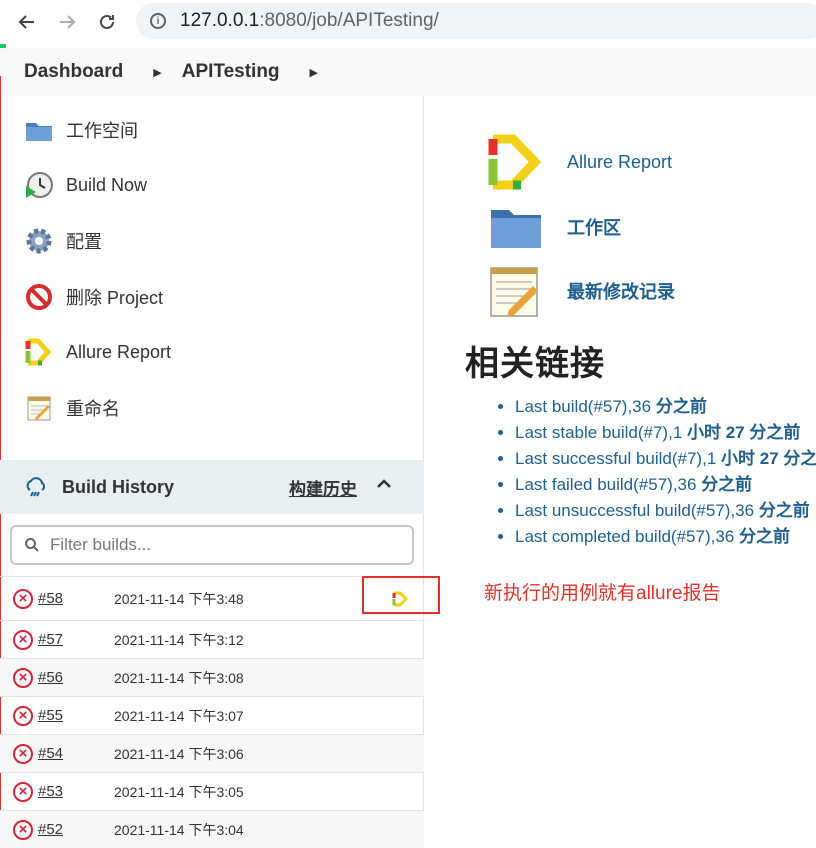 The height and width of the screenshot is (848, 816). Describe the element at coordinates (384, 484) in the screenshot. I see `chevron-up-icon` at that location.